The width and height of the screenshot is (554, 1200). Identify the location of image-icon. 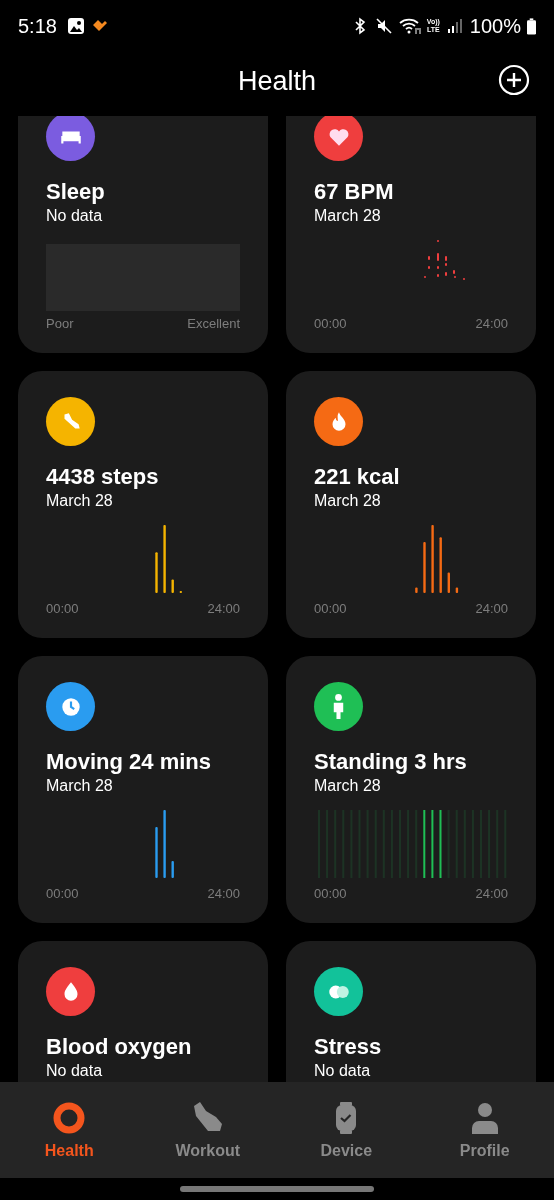
(75, 26).